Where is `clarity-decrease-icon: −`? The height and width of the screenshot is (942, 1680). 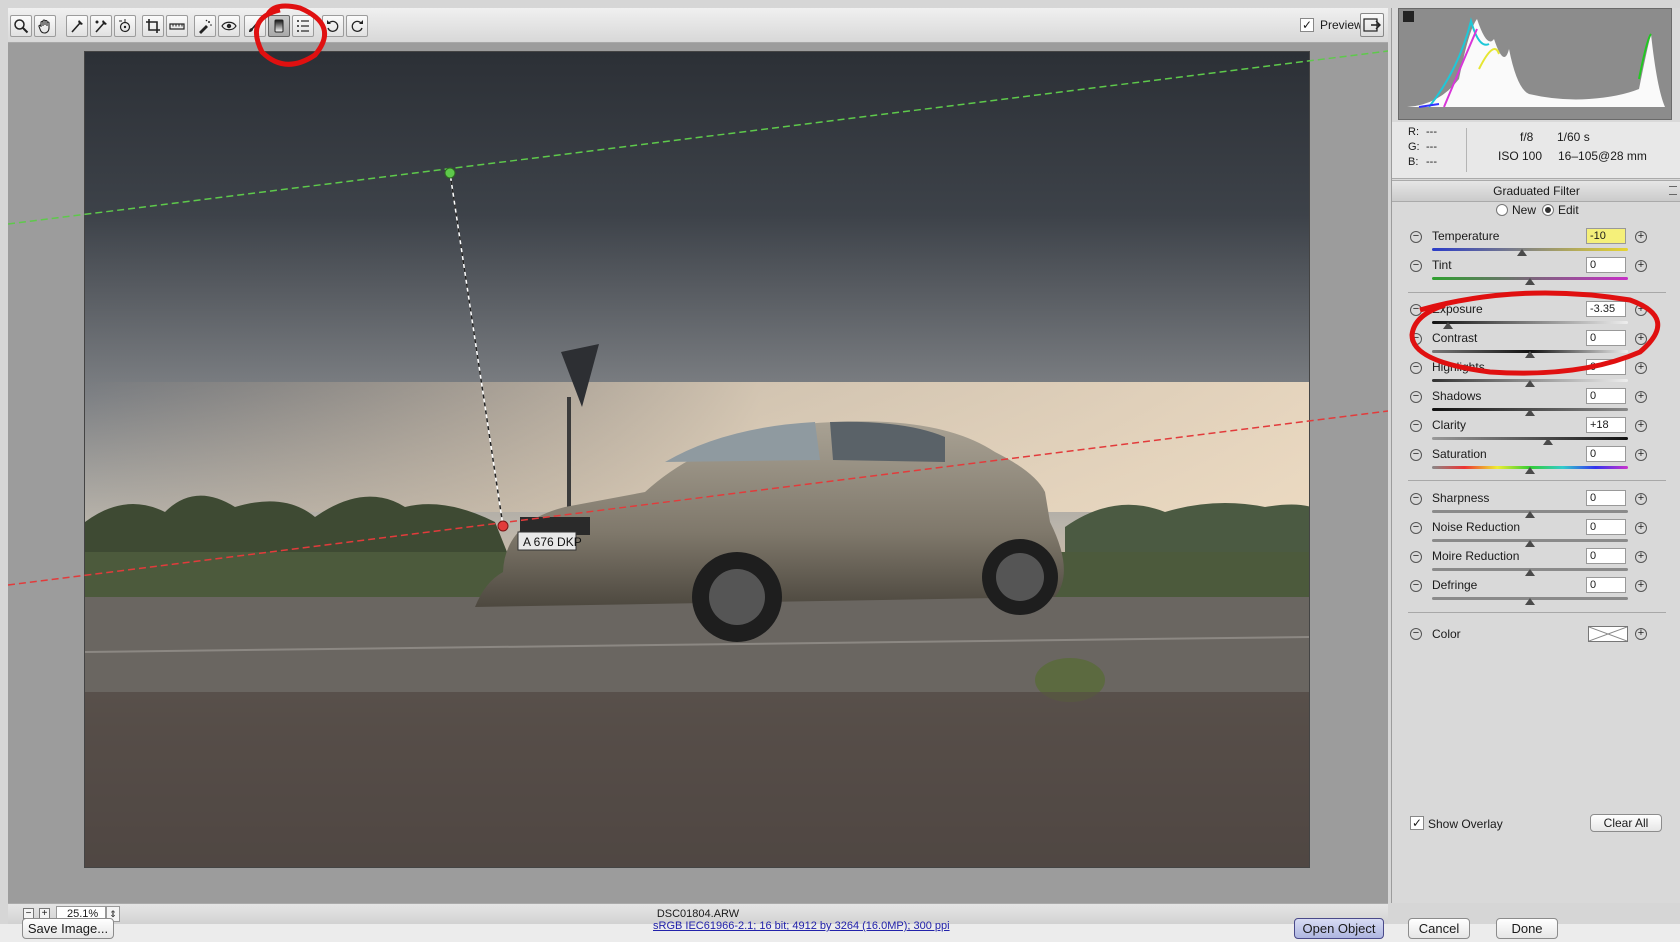 clarity-decrease-icon: − is located at coordinates (1416, 426).